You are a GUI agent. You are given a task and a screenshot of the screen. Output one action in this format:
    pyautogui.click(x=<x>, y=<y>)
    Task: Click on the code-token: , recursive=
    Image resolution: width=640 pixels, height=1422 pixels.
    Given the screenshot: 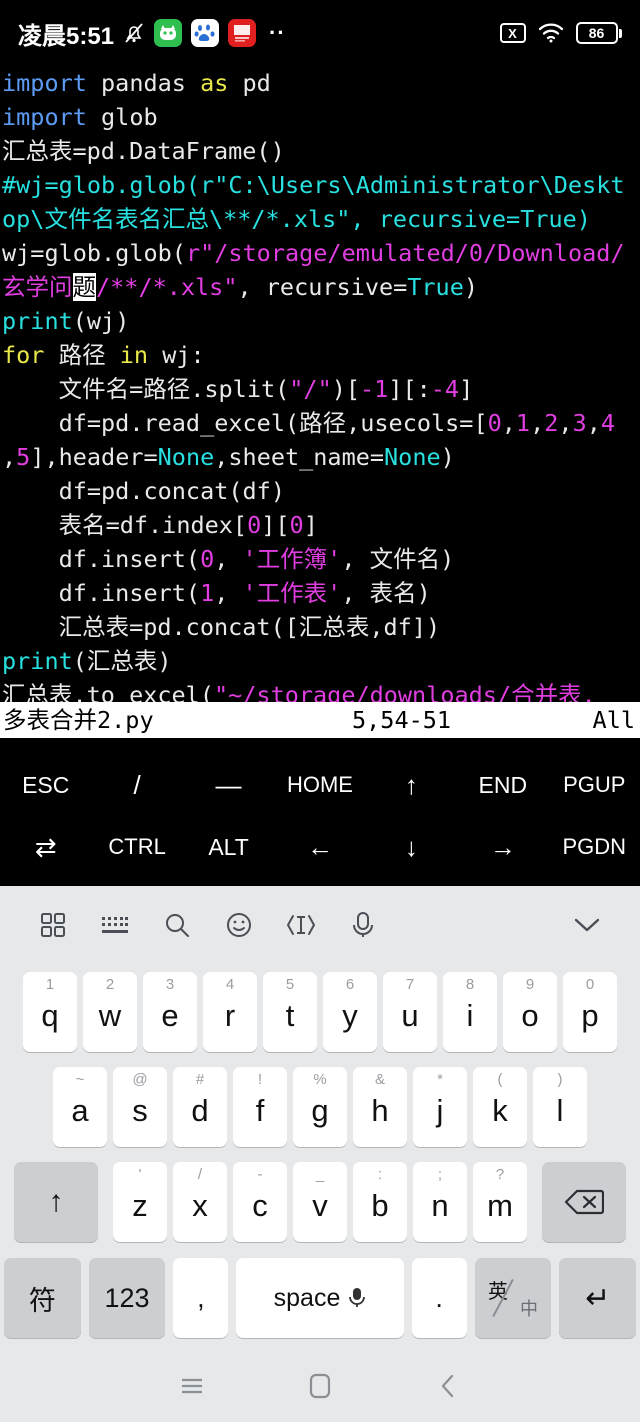 What is the action you would take?
    pyautogui.click(x=322, y=287)
    